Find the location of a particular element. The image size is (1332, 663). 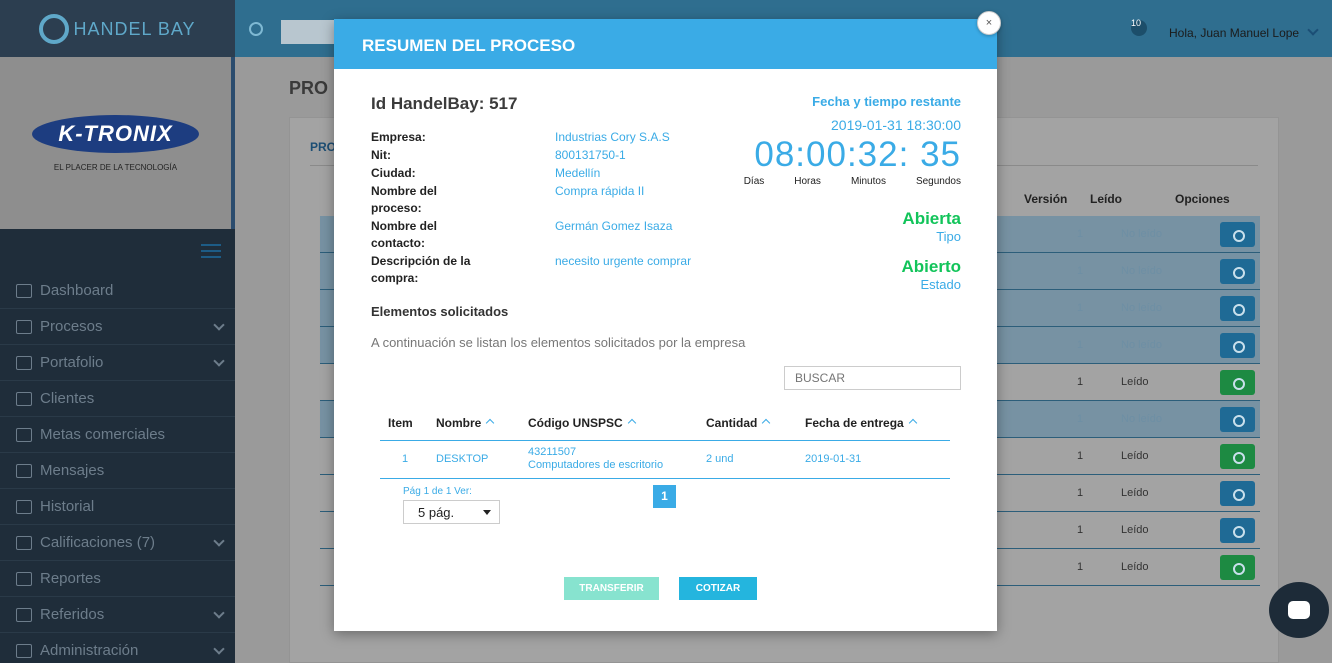

chat-icon is located at coordinates (1299, 610).